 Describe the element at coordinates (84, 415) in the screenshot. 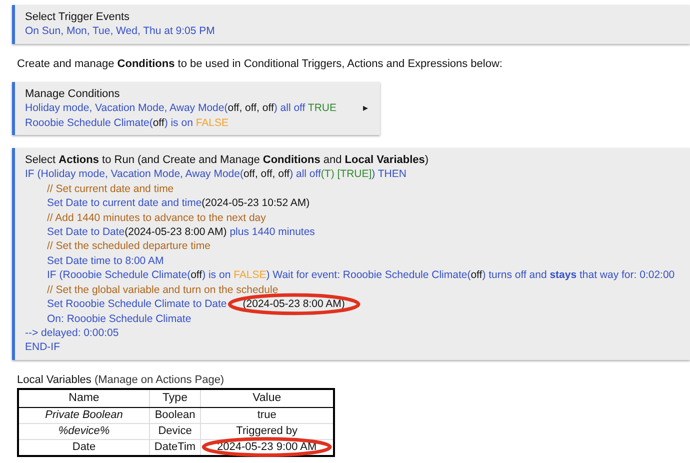

I see `table-cell: Private Boolean` at that location.